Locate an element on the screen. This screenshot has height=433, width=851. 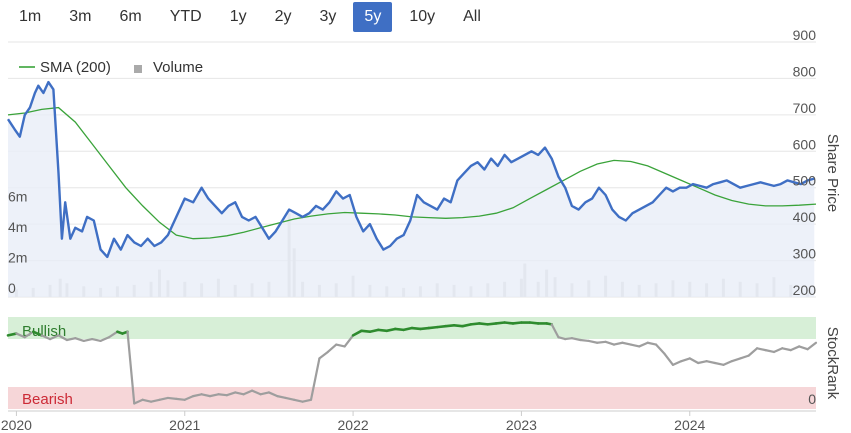
price-tick-label: 200 is located at coordinates (805, 290).